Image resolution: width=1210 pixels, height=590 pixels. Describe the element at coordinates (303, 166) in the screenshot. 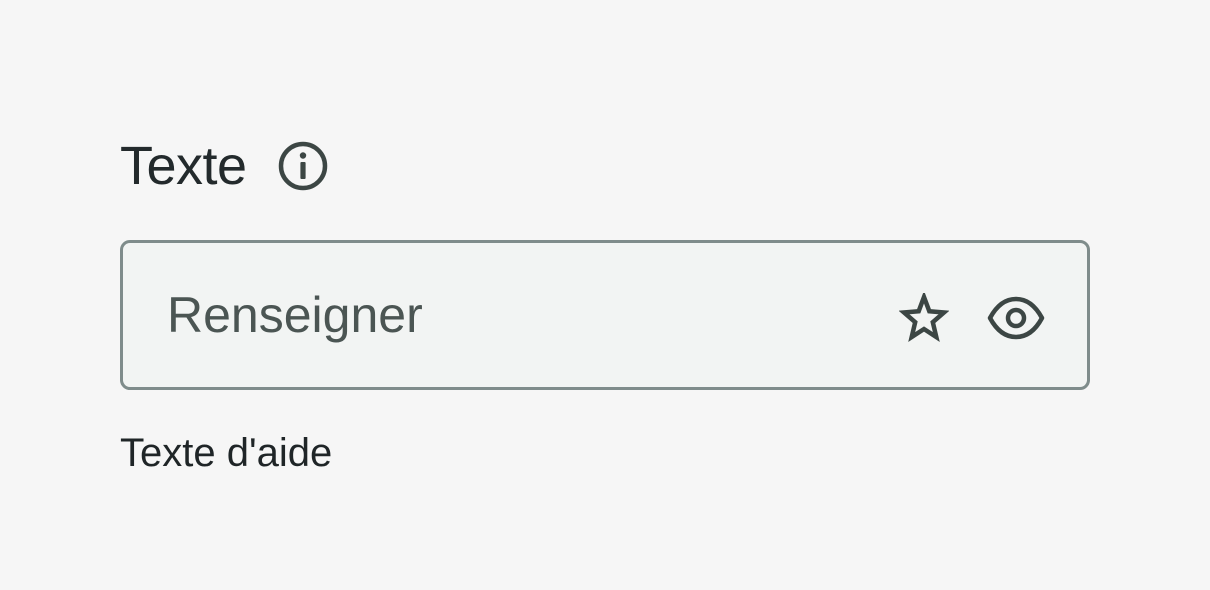

I see `info-icon` at that location.